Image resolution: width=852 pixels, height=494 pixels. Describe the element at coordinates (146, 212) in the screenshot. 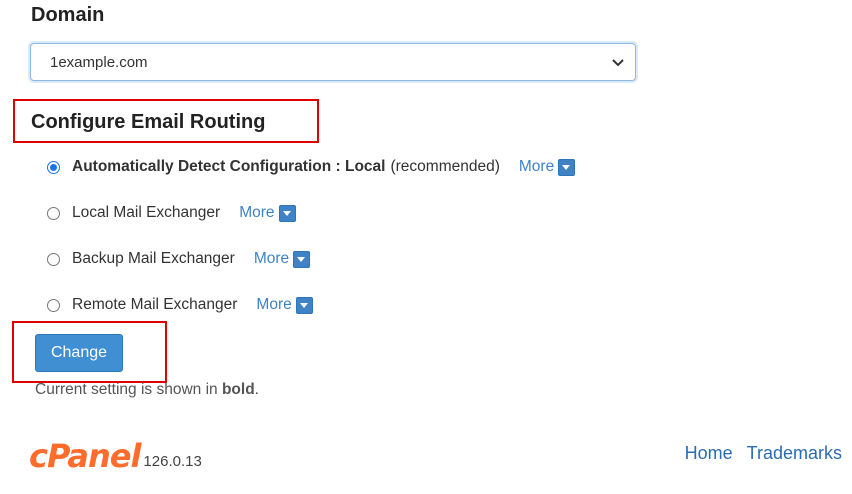

I see `option-local-mx-label: Local Mail Exchanger` at that location.